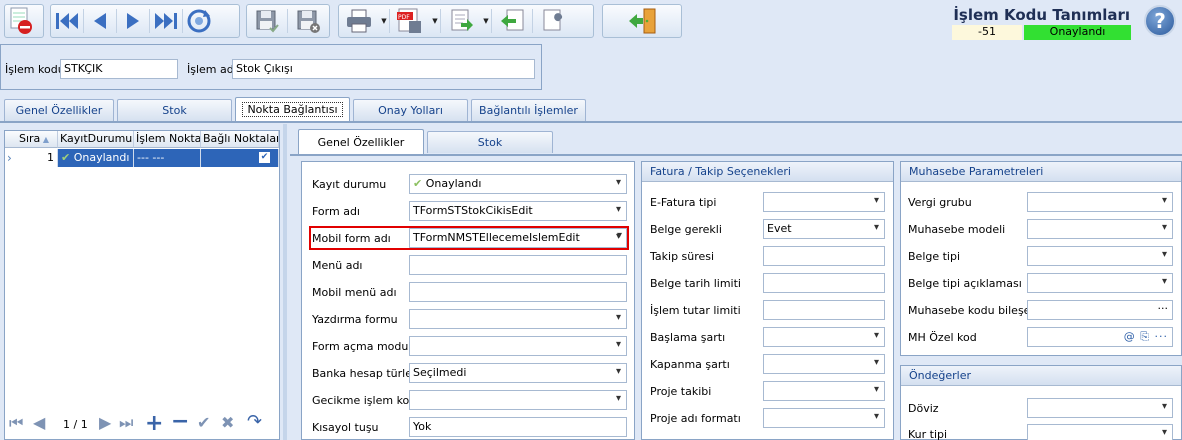 This screenshot has width=1182, height=440. What do you see at coordinates (824, 310) in the screenshot?
I see `i-slem-tutar-limiti-field` at bounding box center [824, 310].